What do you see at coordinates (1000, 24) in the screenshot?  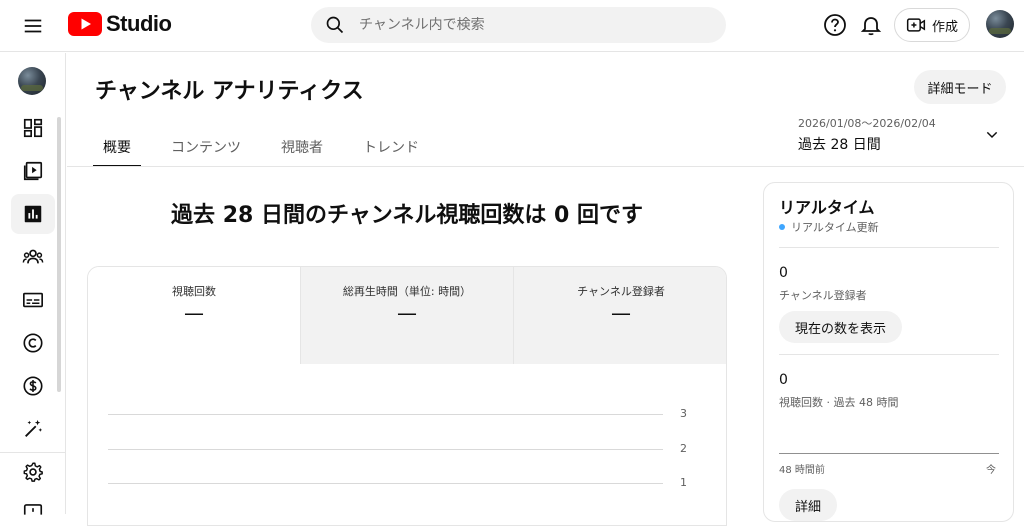 I see `account-avatar` at bounding box center [1000, 24].